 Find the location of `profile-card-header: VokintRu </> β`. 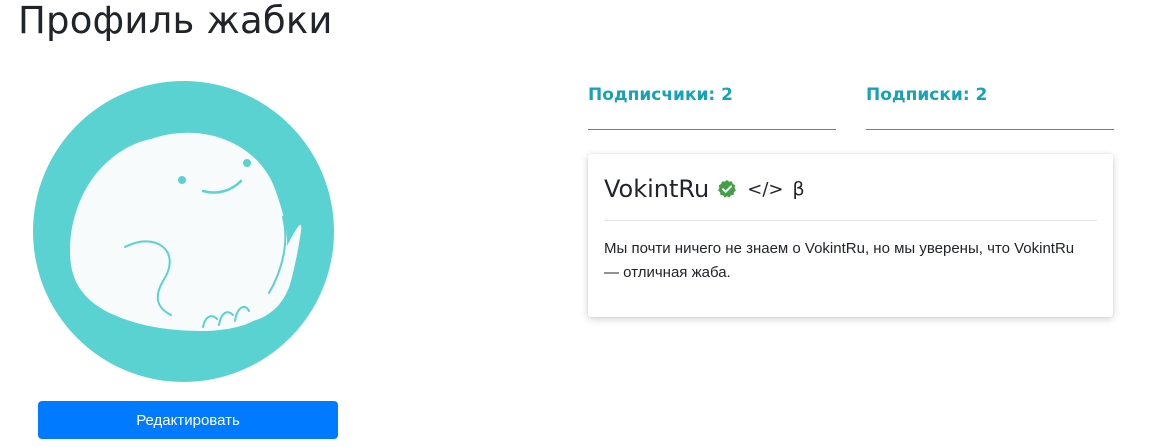

profile-card-header: VokintRu </> β is located at coordinates (704, 189).